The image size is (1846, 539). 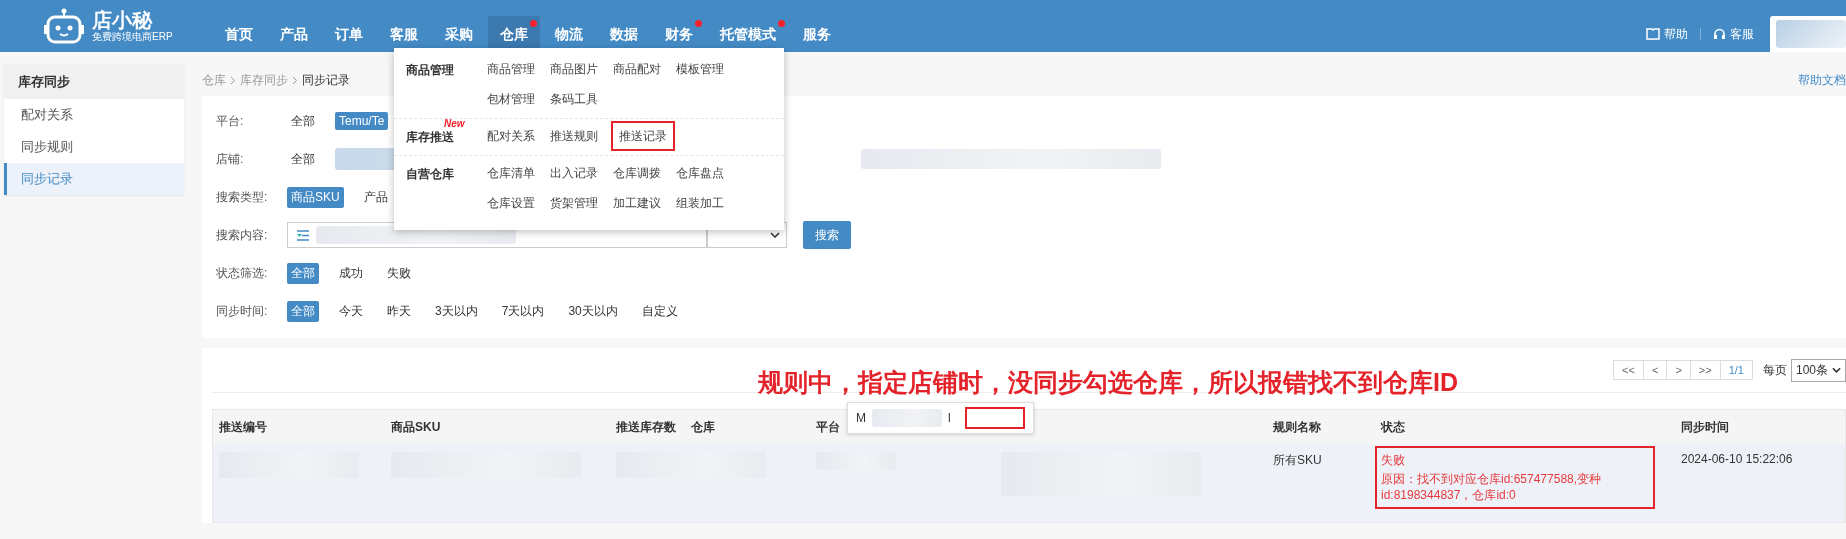 What do you see at coordinates (242, 311) in the screenshot?
I see `filter-label: 同步时间:` at bounding box center [242, 311].